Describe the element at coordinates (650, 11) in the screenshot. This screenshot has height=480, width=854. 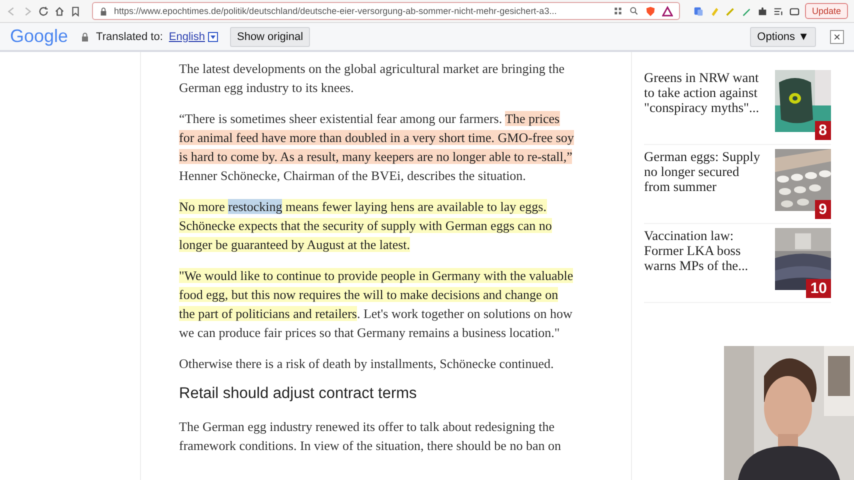
I see `shield-icon` at that location.